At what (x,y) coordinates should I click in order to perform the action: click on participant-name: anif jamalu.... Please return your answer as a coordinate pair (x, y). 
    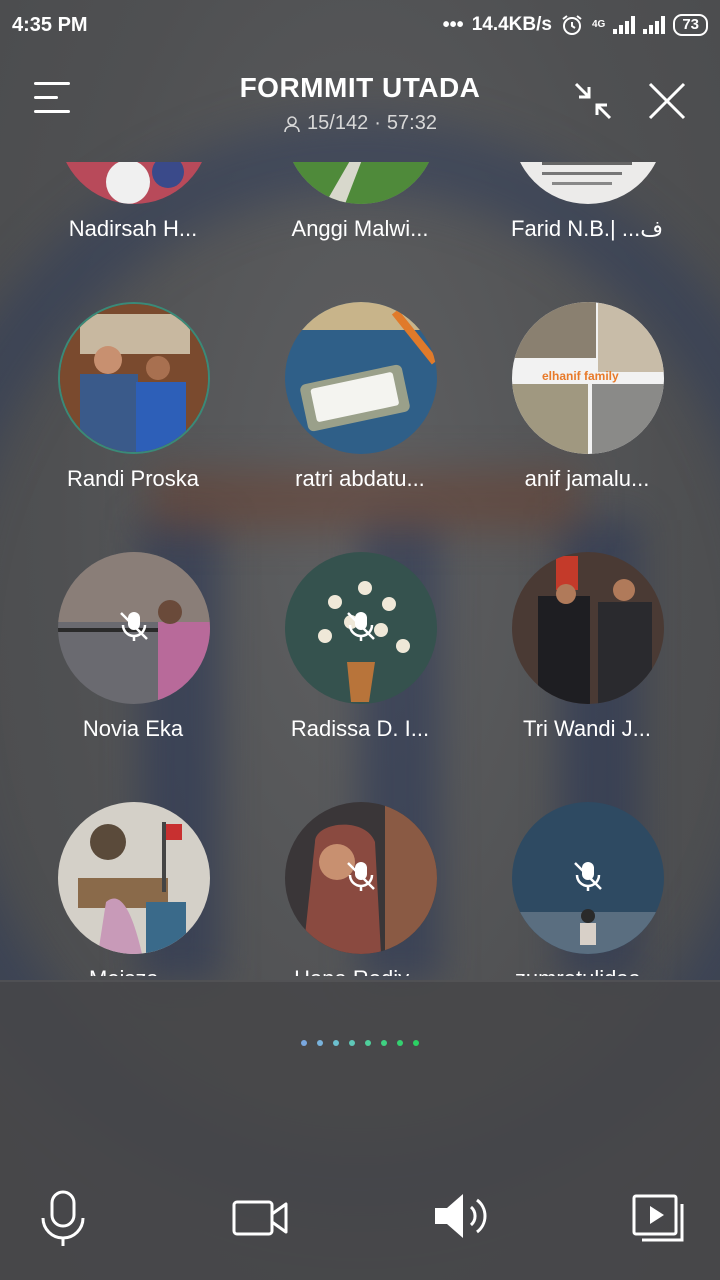
    Looking at the image, I should click on (587, 478).